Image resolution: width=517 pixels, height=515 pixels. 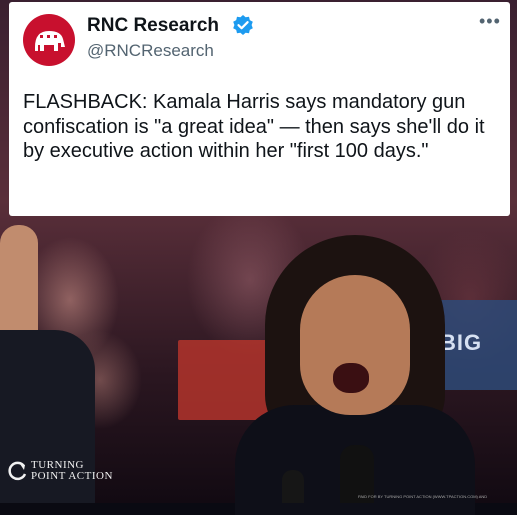 I want to click on speaker-mouth, so click(x=351, y=378).